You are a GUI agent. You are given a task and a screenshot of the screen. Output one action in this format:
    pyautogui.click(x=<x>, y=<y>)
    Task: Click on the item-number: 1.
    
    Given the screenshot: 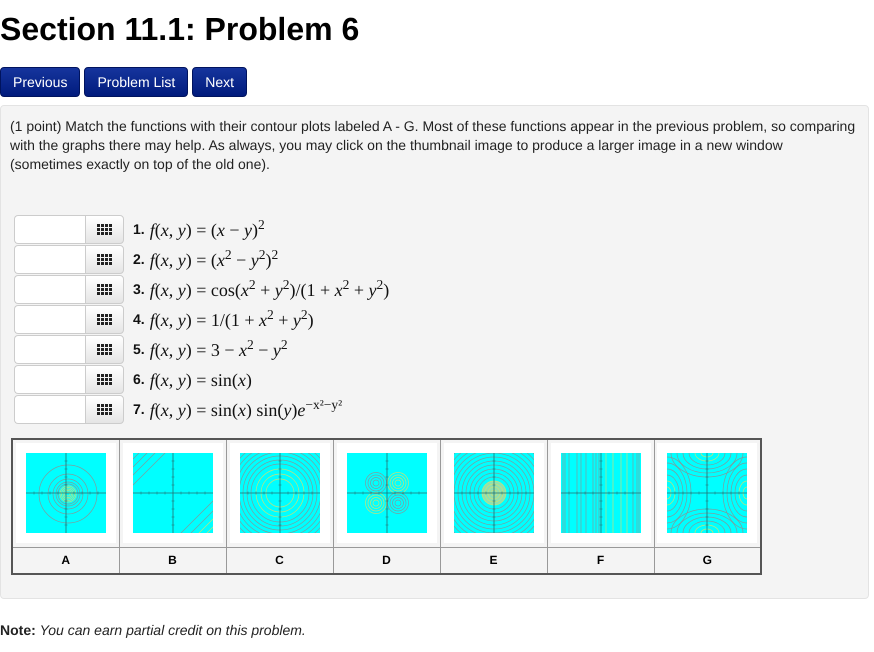 What is the action you would take?
    pyautogui.click(x=139, y=229)
    